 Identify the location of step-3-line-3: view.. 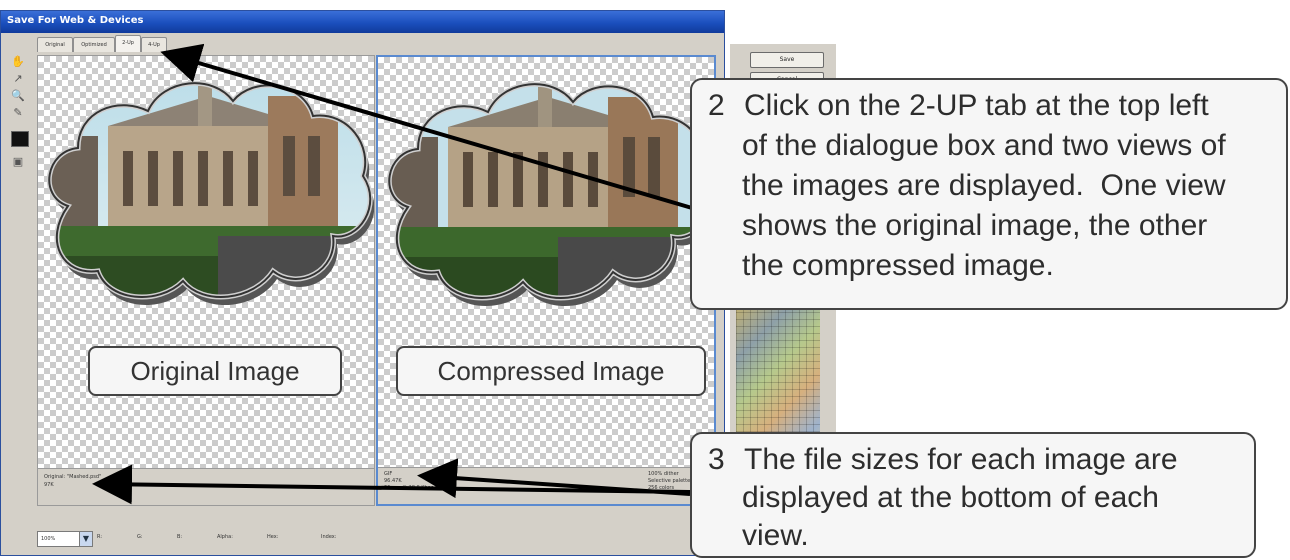
(775, 535).